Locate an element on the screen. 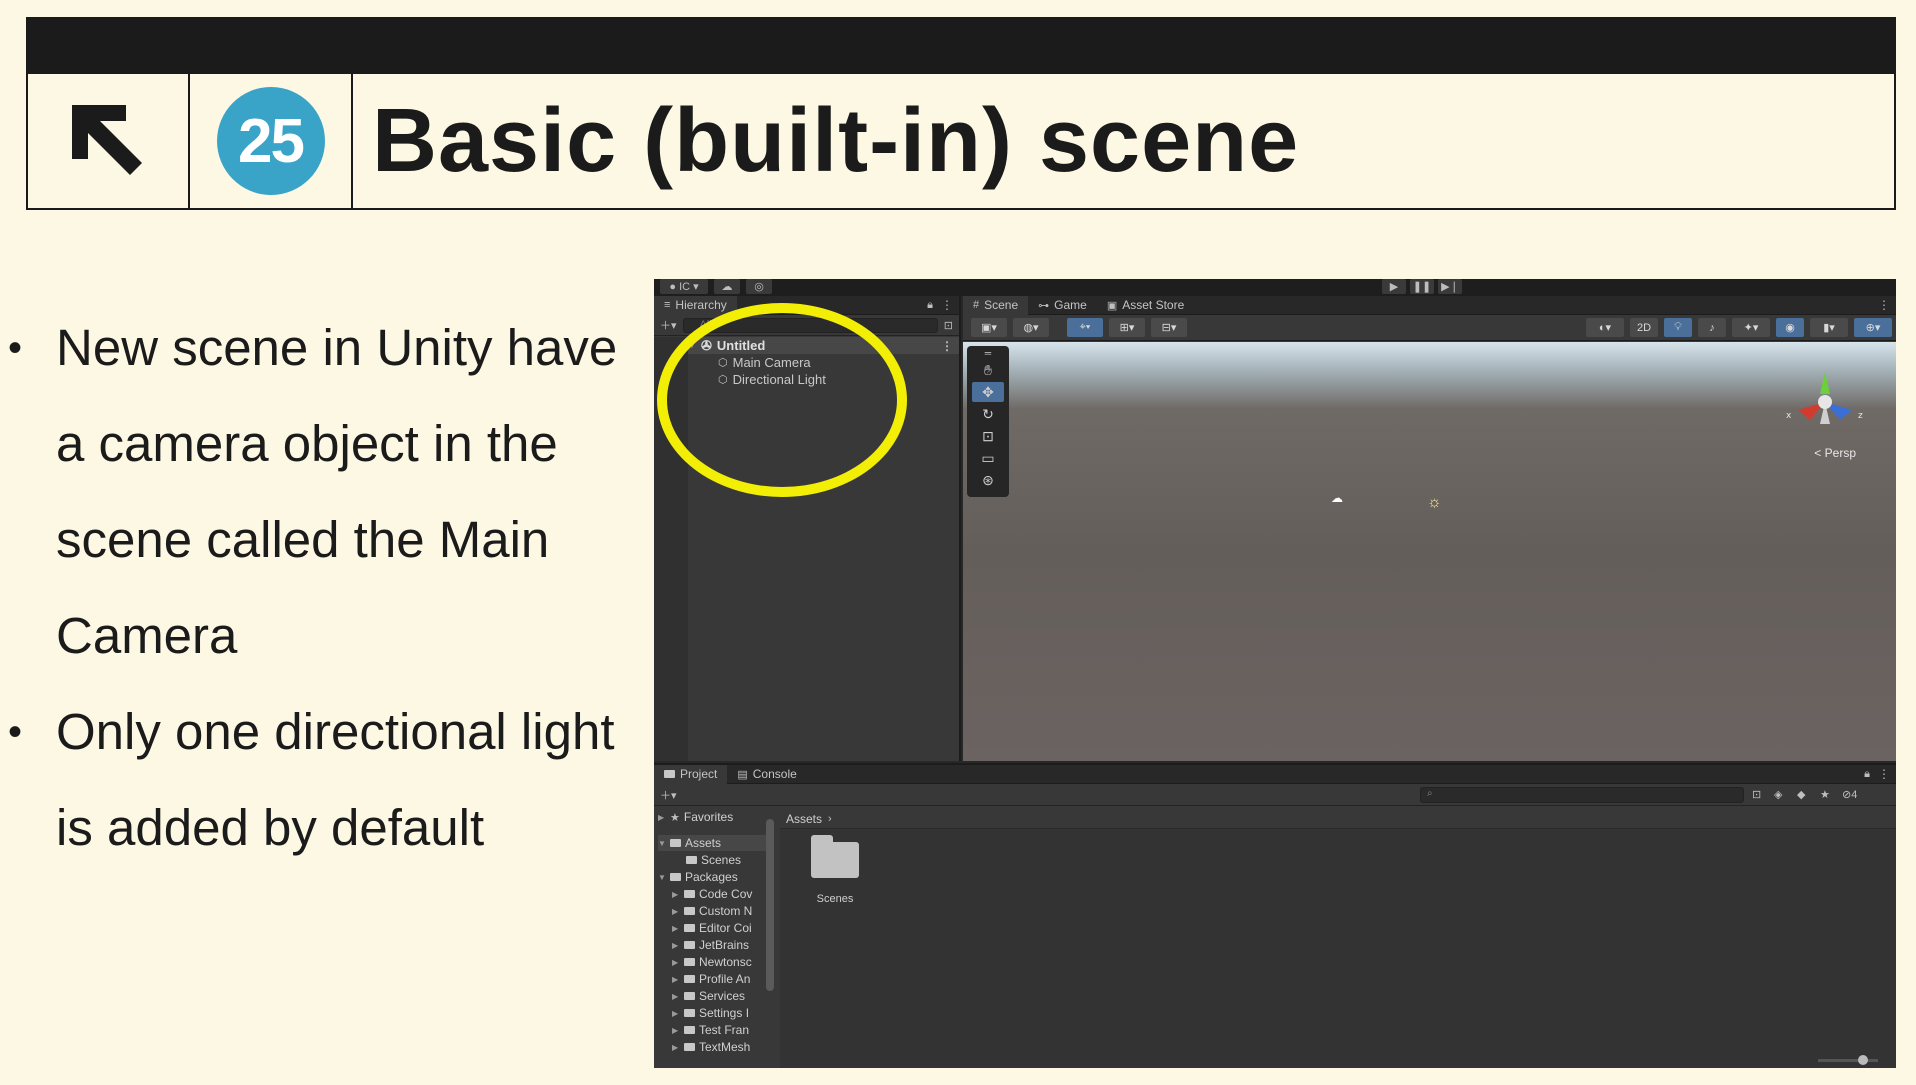 The image size is (1916, 1085). tab-asset-store: ▣ Asset Store is located at coordinates (1145, 305).